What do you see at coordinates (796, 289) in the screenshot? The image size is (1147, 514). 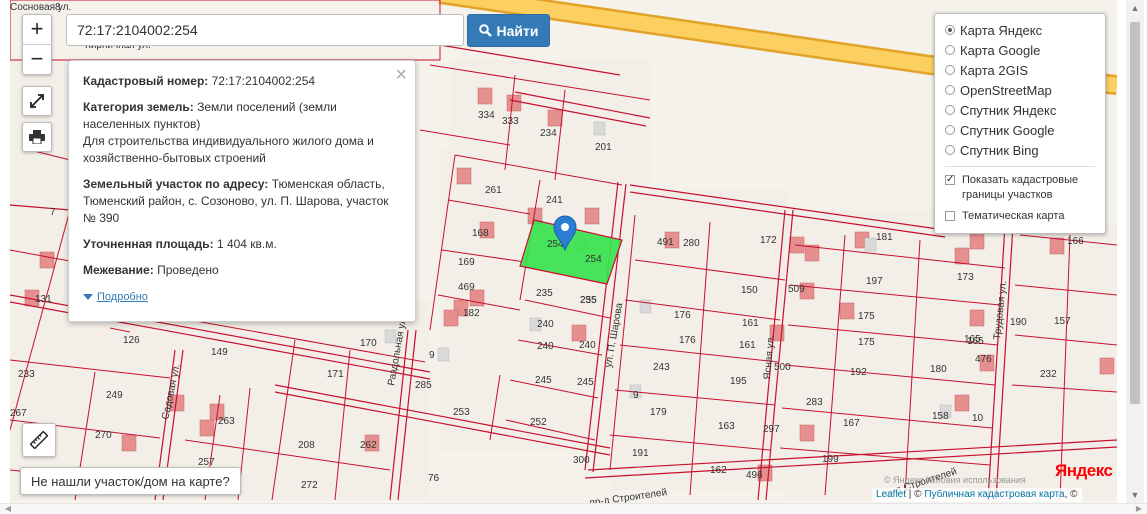 I see `parcel-number: 509` at bounding box center [796, 289].